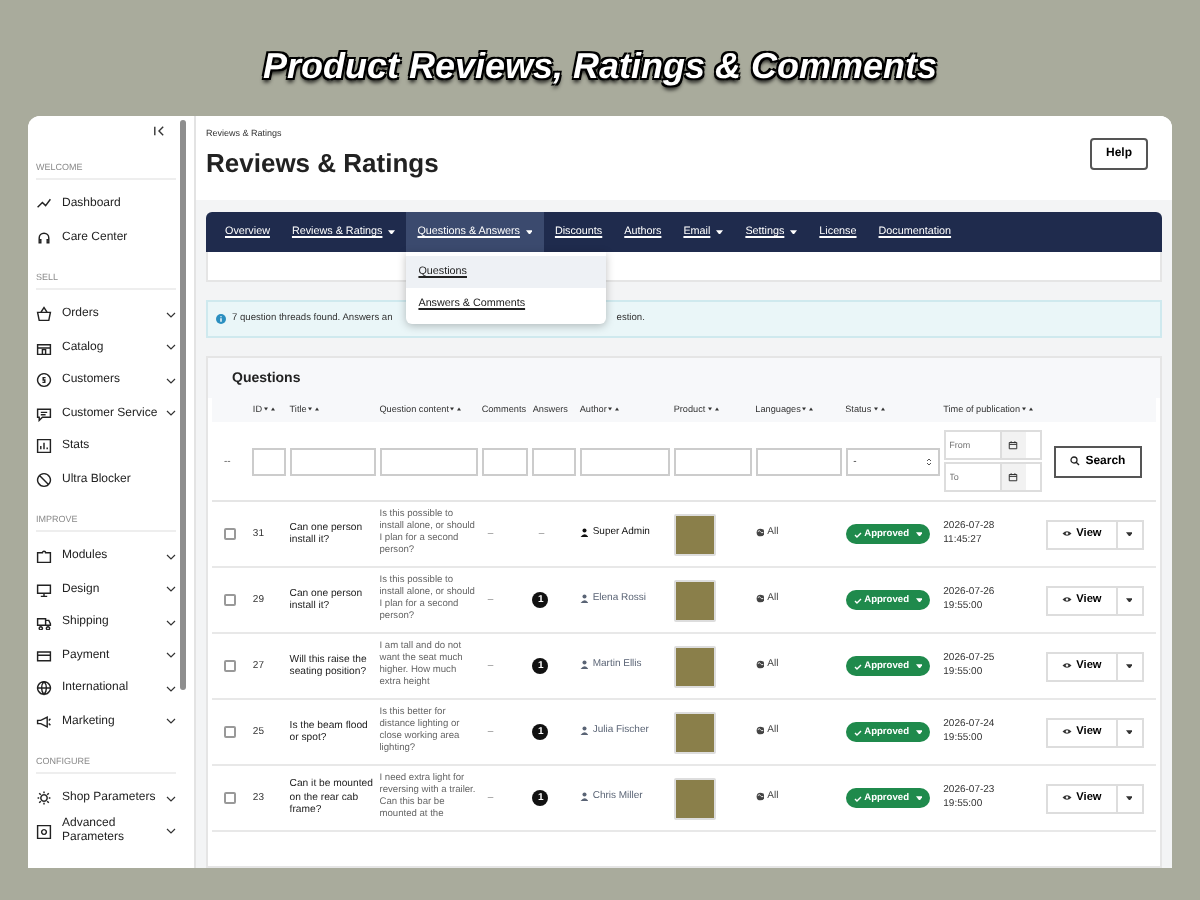  Describe the element at coordinates (44, 589) in the screenshot. I see `monitor-icon` at that location.